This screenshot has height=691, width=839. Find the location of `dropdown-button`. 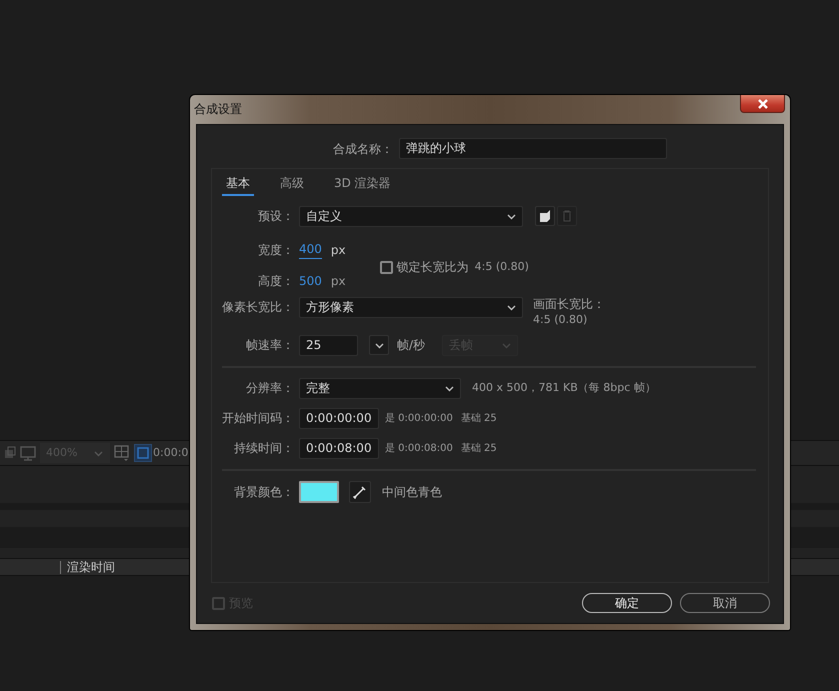

dropdown-button is located at coordinates (379, 345).